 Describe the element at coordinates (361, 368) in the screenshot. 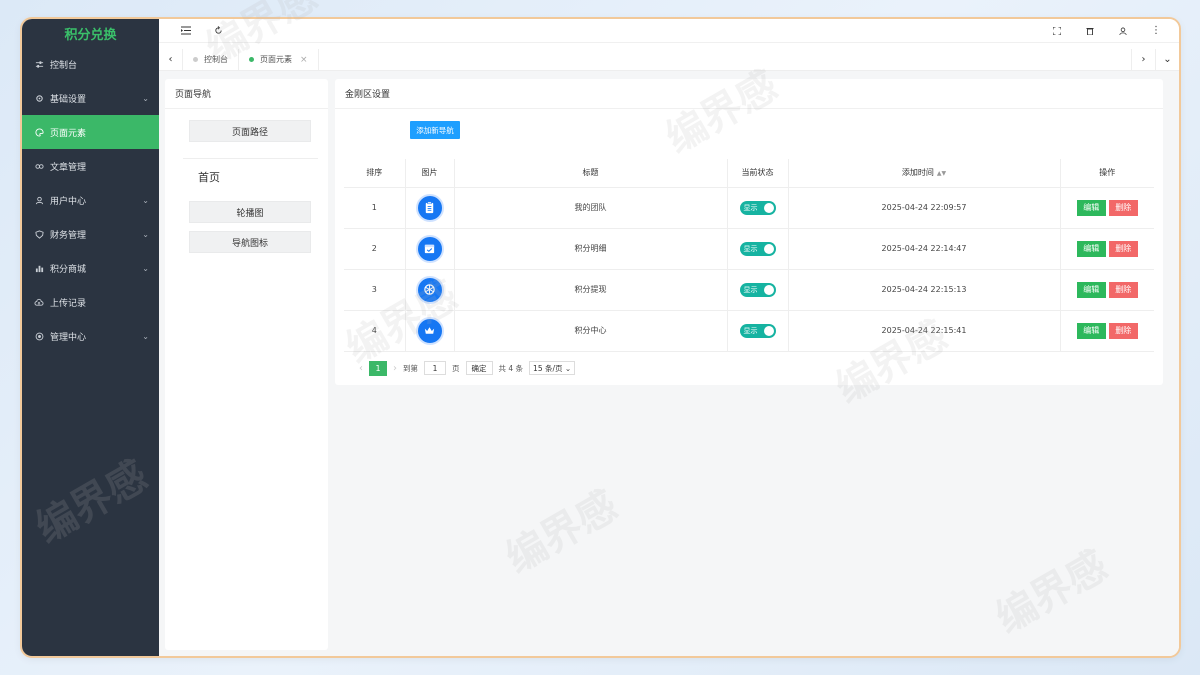

I see `prev-page-icon: ‹` at that location.